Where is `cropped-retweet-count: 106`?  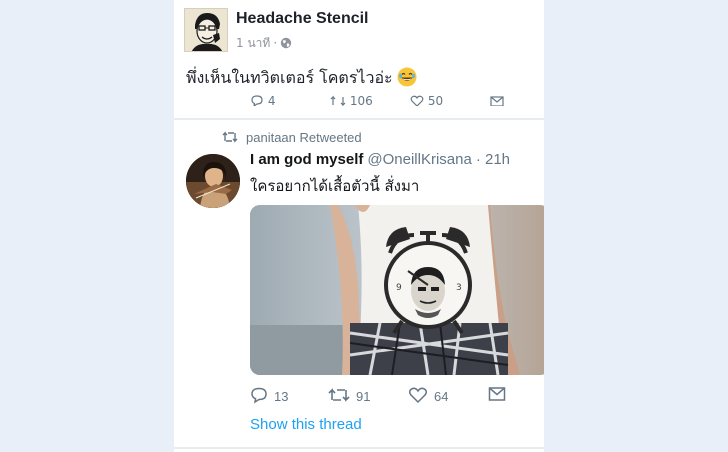 cropped-retweet-count: 106 is located at coordinates (351, 100).